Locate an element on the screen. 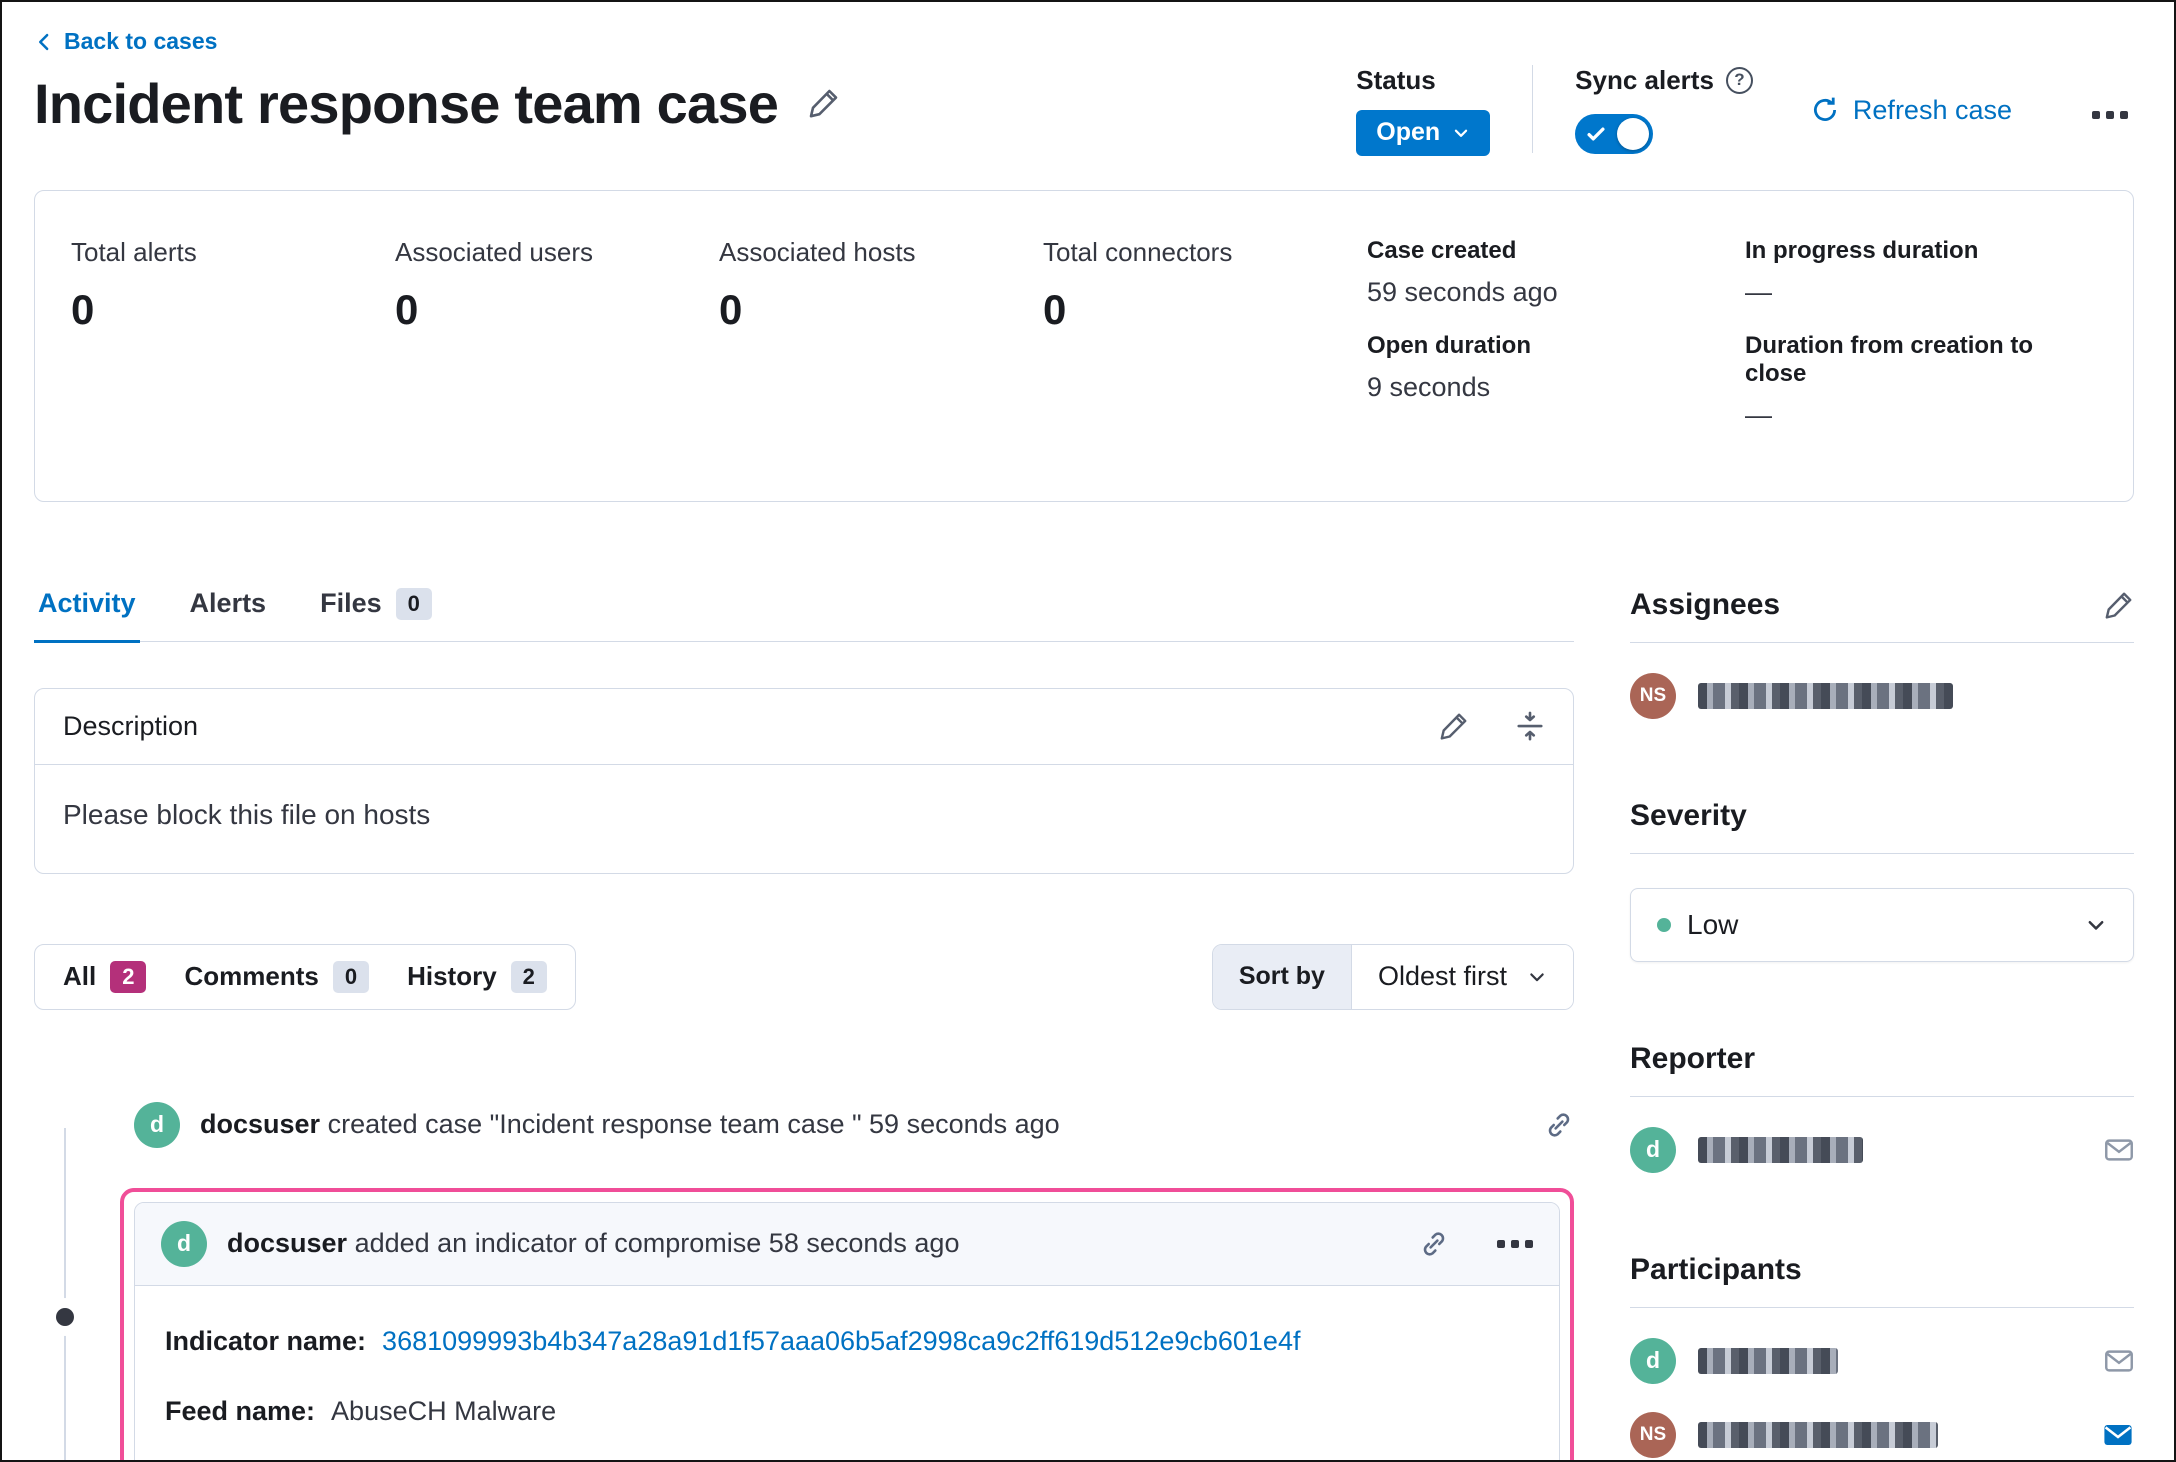  stat-total-alerts: Total alerts 0 is located at coordinates (233, 346).